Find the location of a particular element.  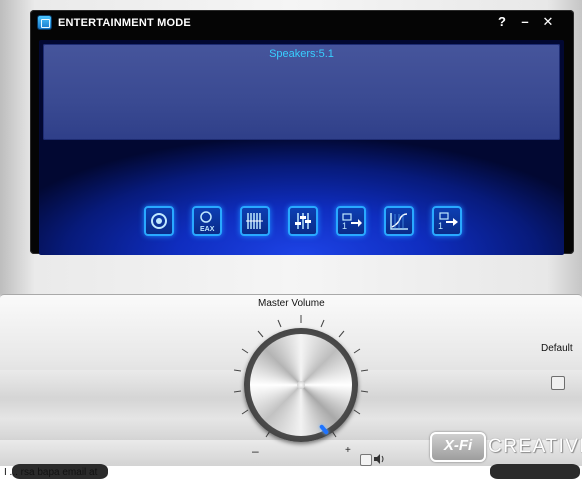

window-title: ENTERTAINMENT MODE is located at coordinates (124, 23).